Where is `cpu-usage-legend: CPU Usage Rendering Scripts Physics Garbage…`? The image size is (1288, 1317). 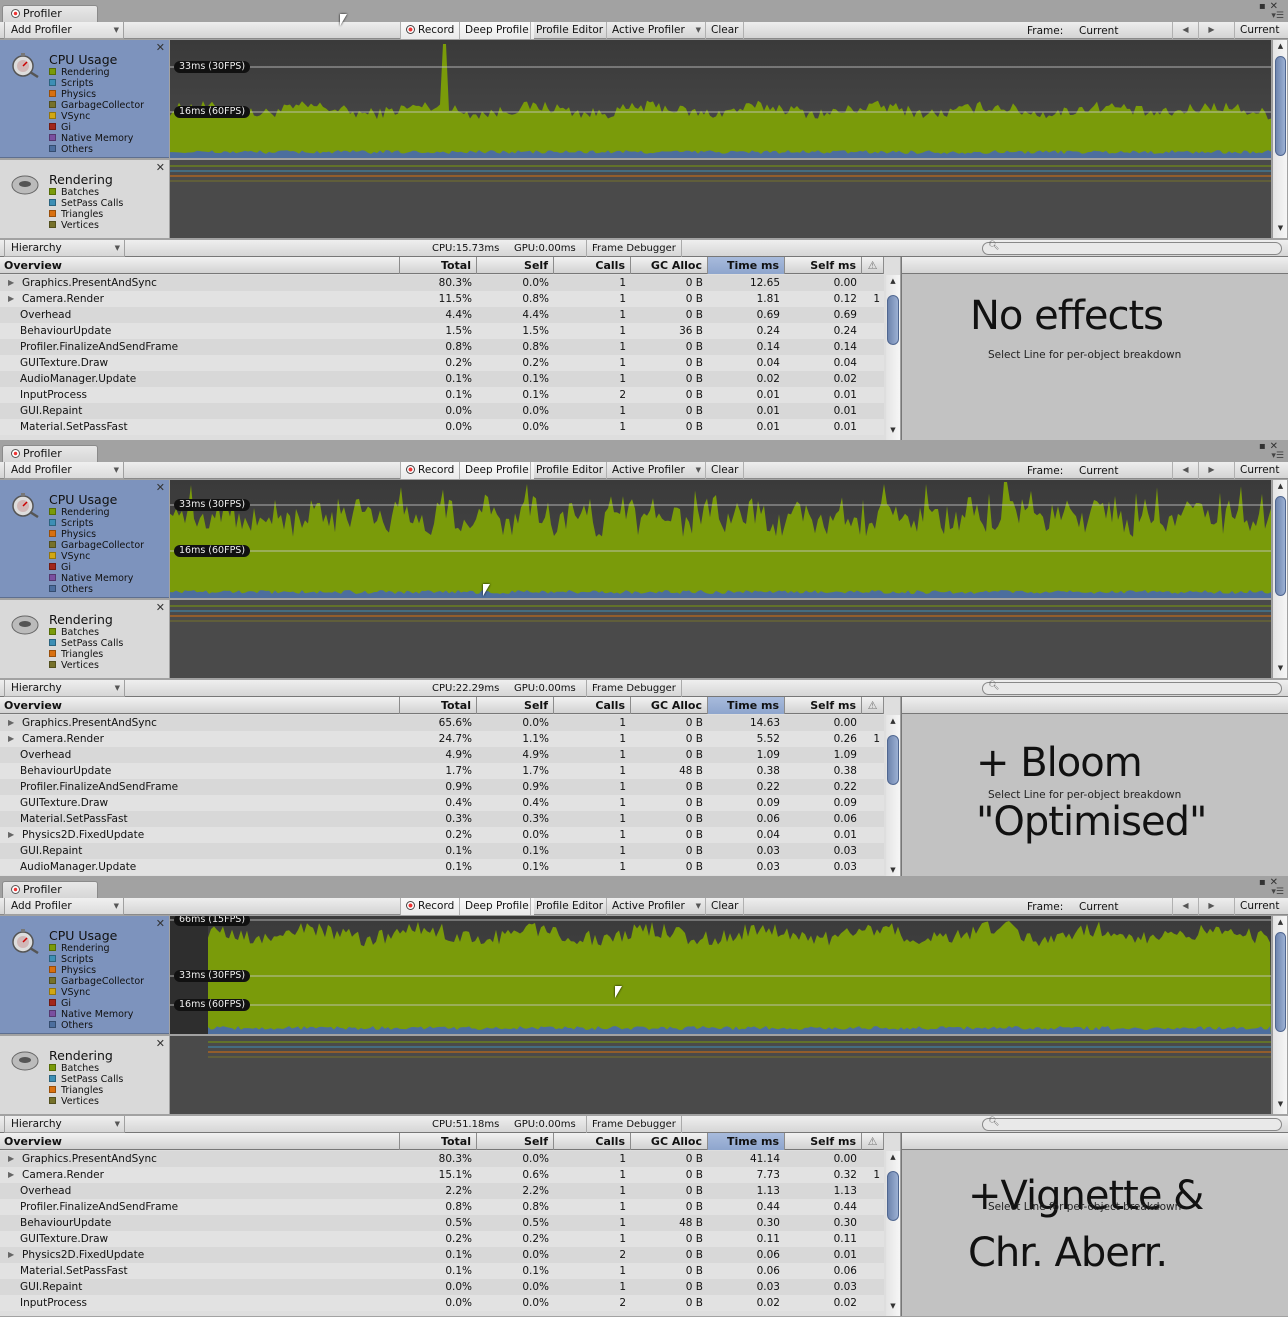
cpu-usage-legend: CPU Usage Rendering Scripts Physics Garbage… is located at coordinates (84, 975).